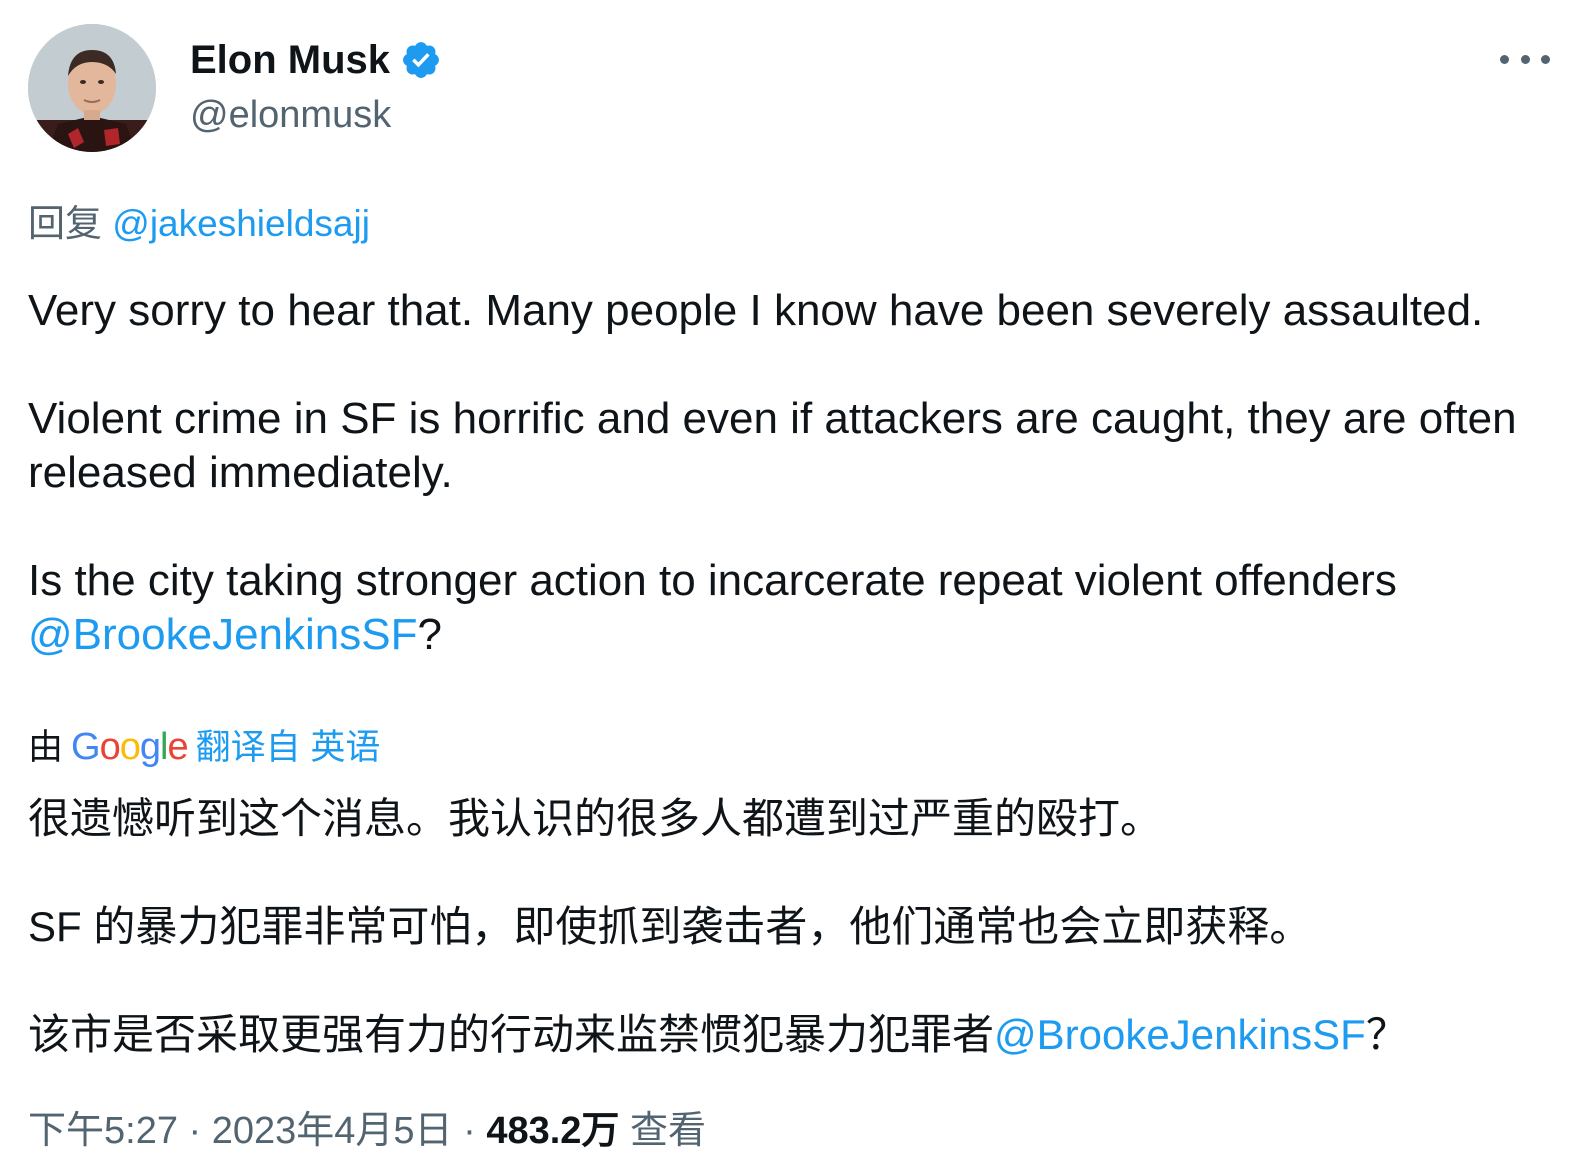 The height and width of the screenshot is (1172, 1577). Describe the element at coordinates (670, 926) in the screenshot. I see `translated-paragraph-2: SF 的暴力犯罪非常可怕，即使抓到袭击者，他们通常也会立即获释。` at that location.